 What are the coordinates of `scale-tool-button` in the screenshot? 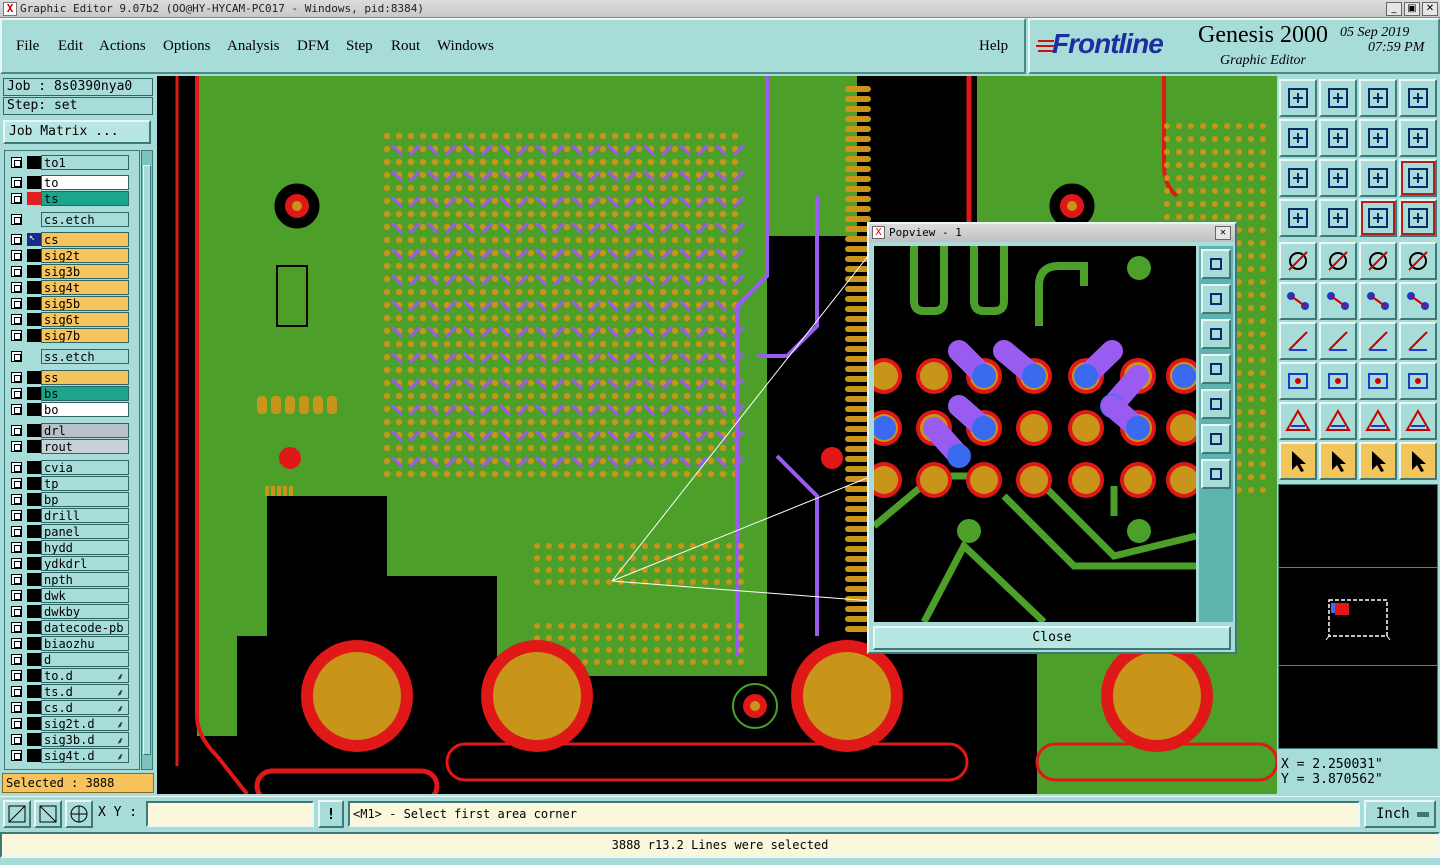 It's located at (1378, 178).